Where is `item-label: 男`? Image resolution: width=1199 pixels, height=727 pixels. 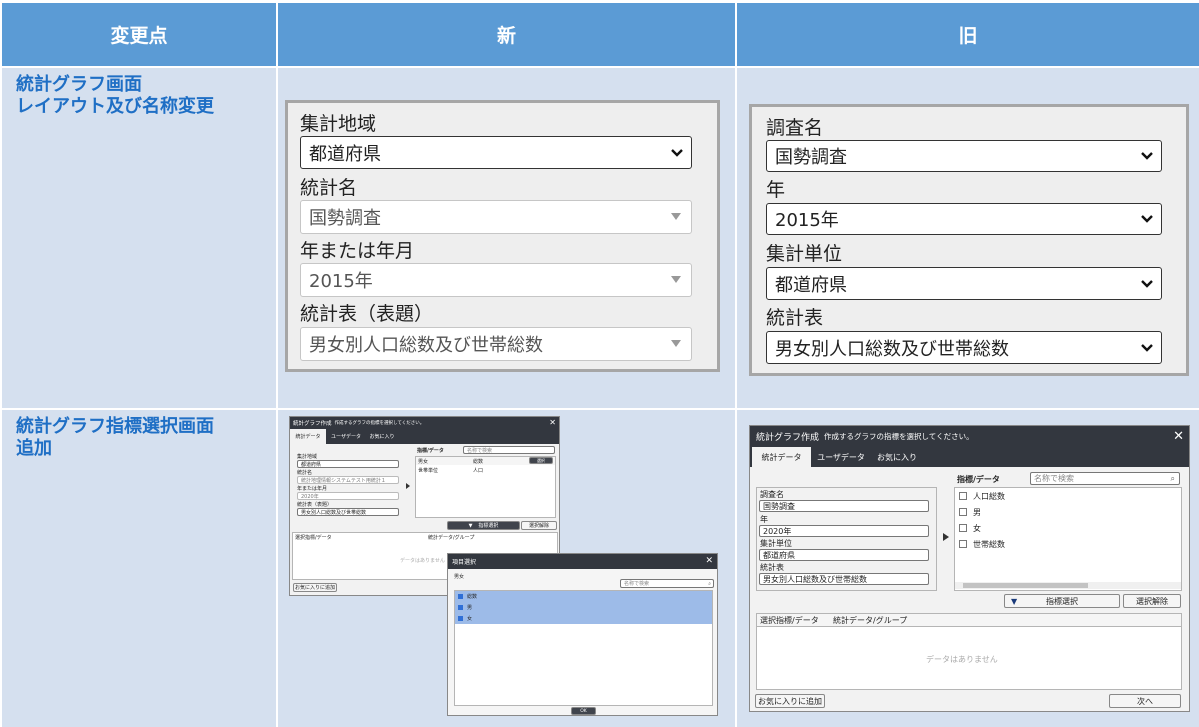
item-label: 男 is located at coordinates (470, 608).